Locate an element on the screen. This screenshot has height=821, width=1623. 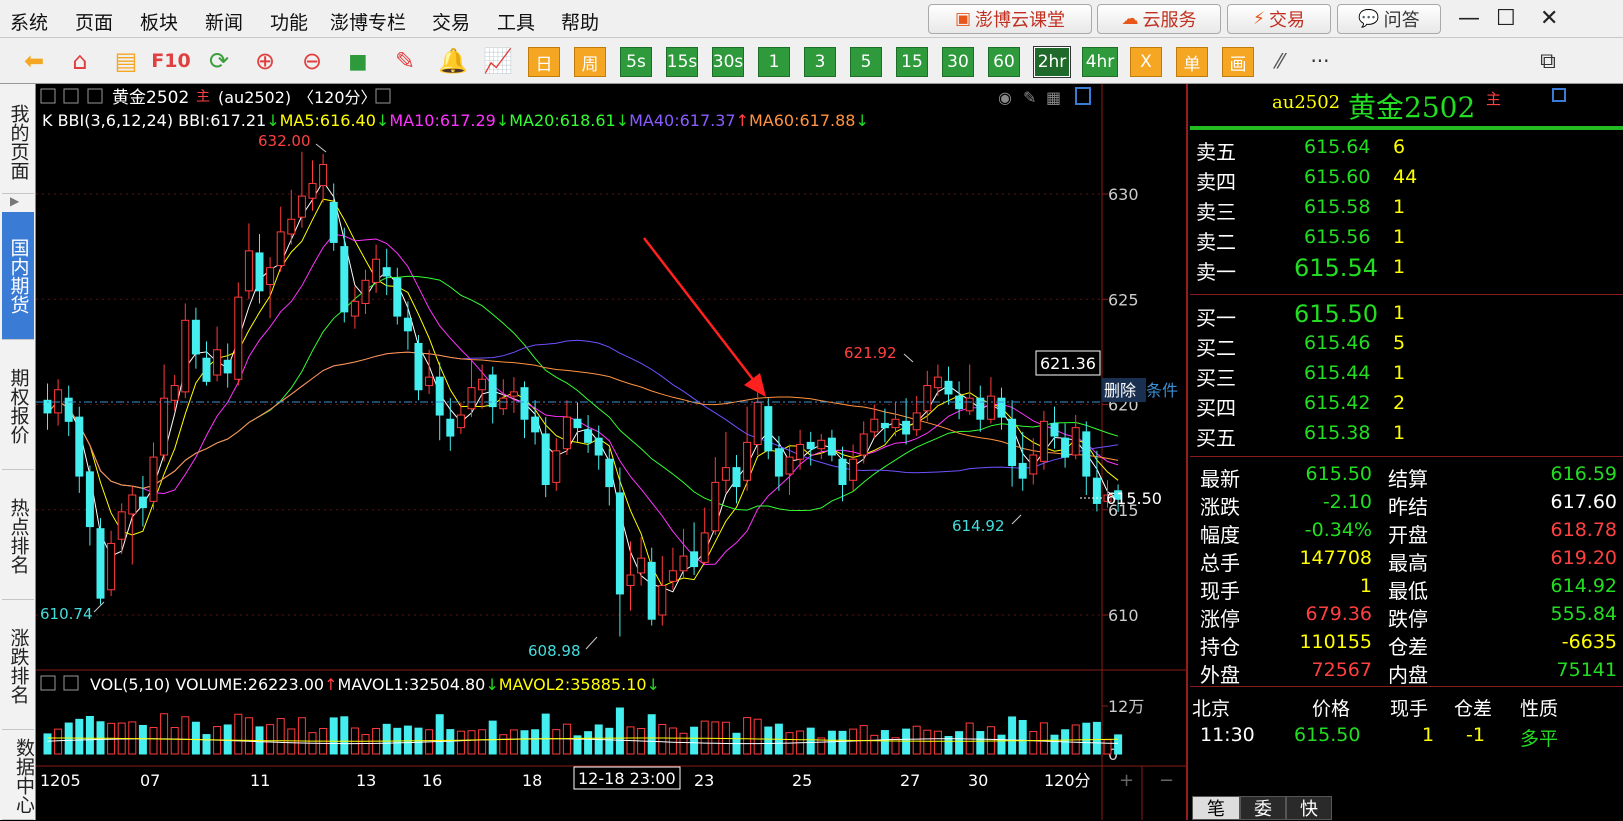
period-3: 3 is located at coordinates (820, 62).